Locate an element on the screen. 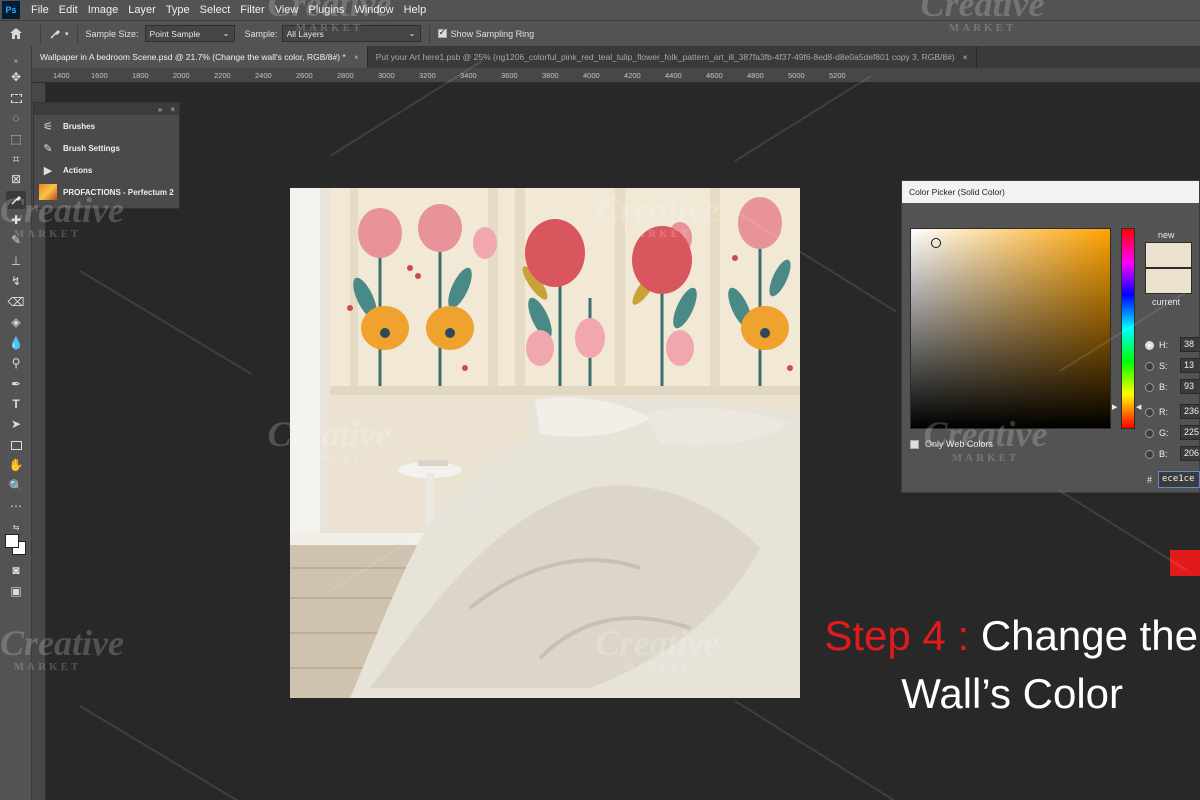  red-radio-row: R: is located at coordinates (1156, 412).